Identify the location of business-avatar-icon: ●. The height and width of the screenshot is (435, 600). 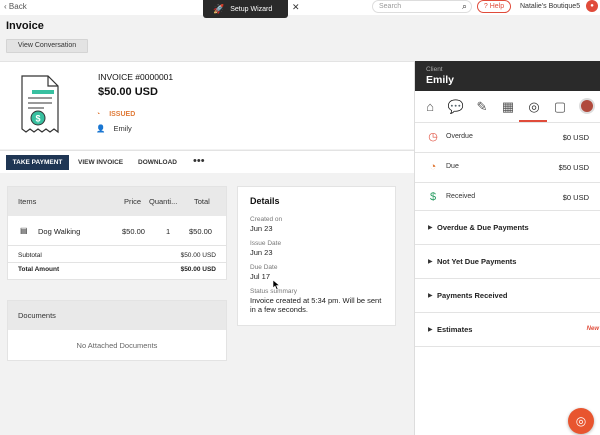
(592, 6).